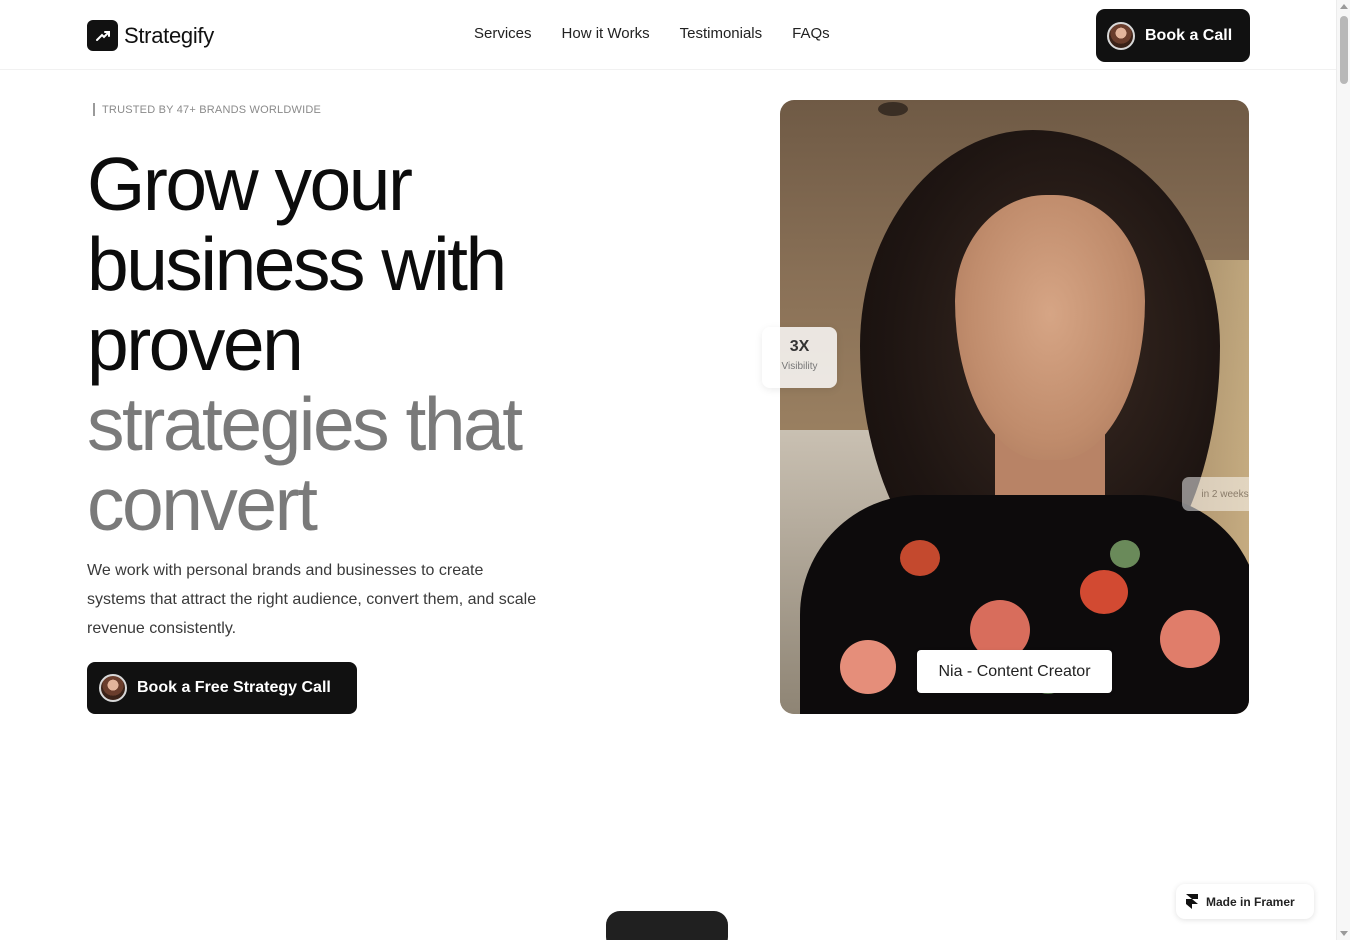  What do you see at coordinates (1192, 901) in the screenshot?
I see `framer-logo-icon` at bounding box center [1192, 901].